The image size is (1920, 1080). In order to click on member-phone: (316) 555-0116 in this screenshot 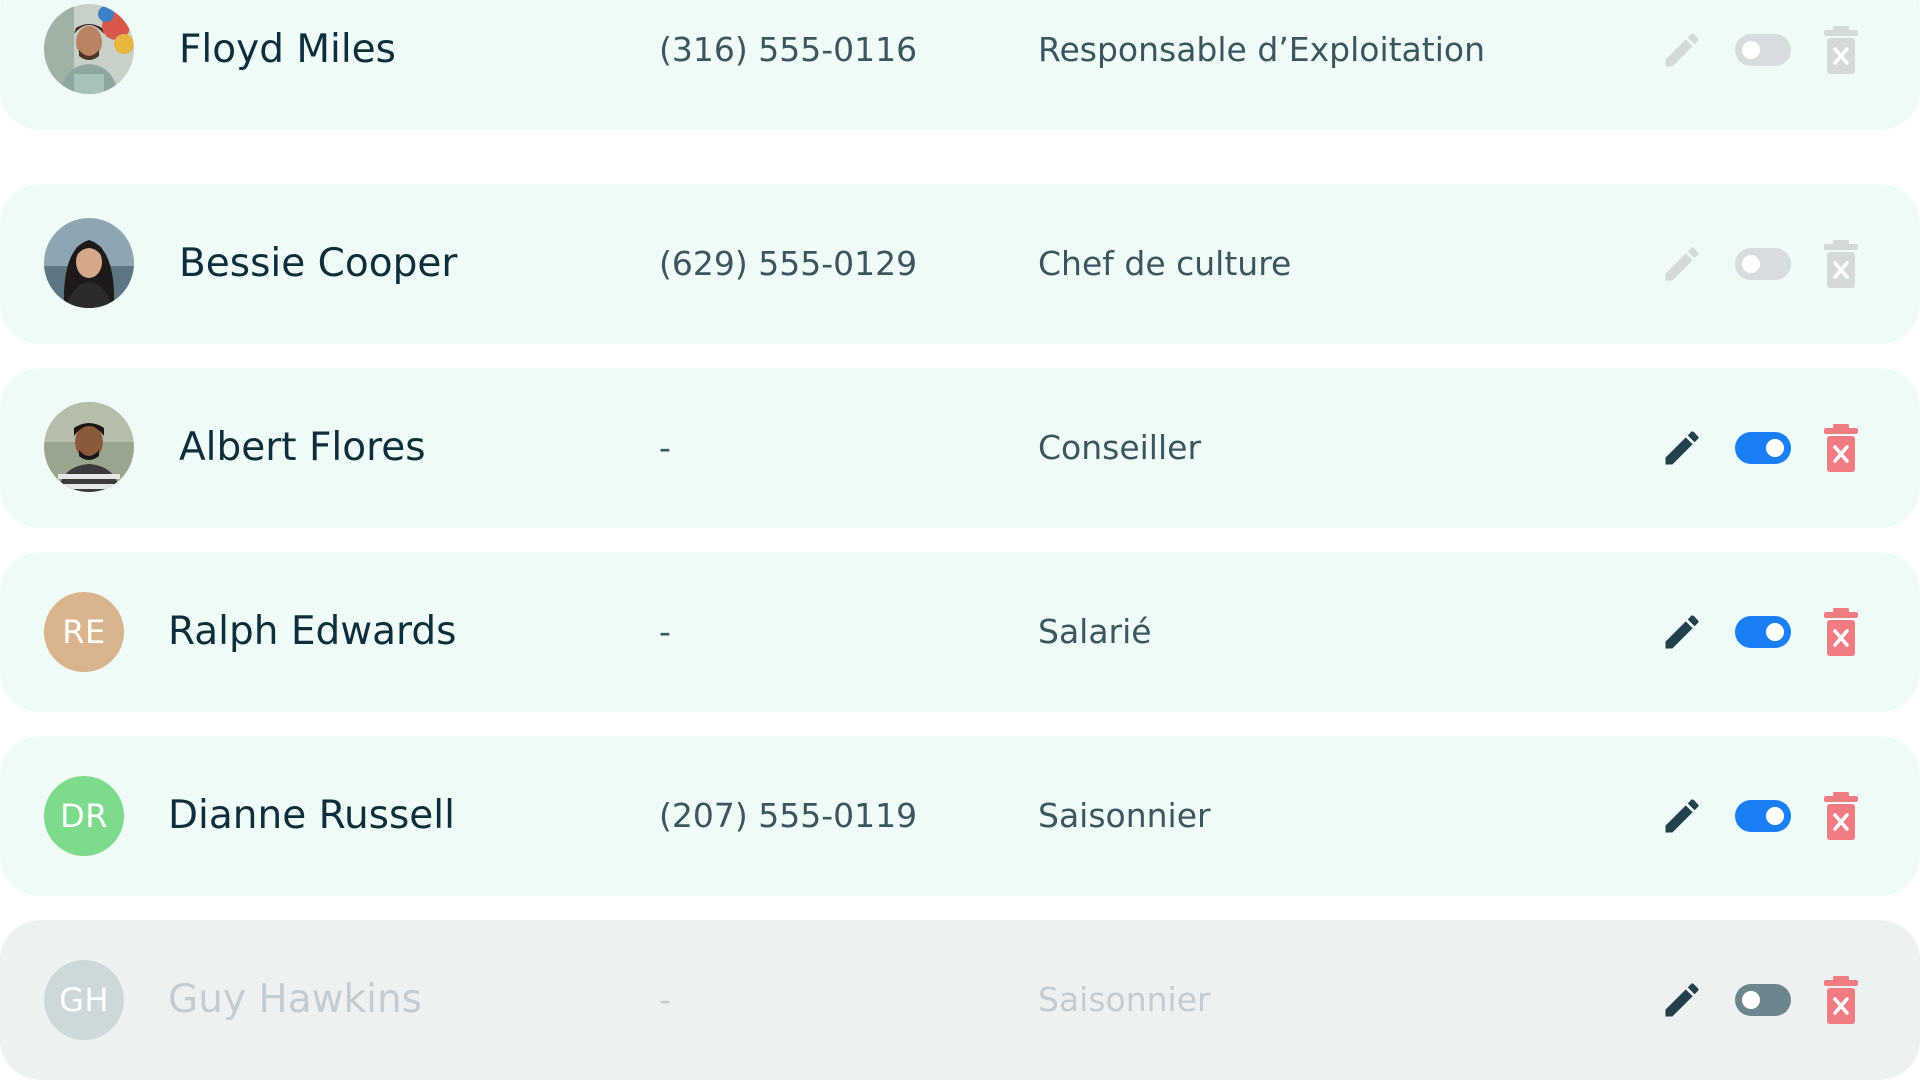, I will do `click(788, 49)`.